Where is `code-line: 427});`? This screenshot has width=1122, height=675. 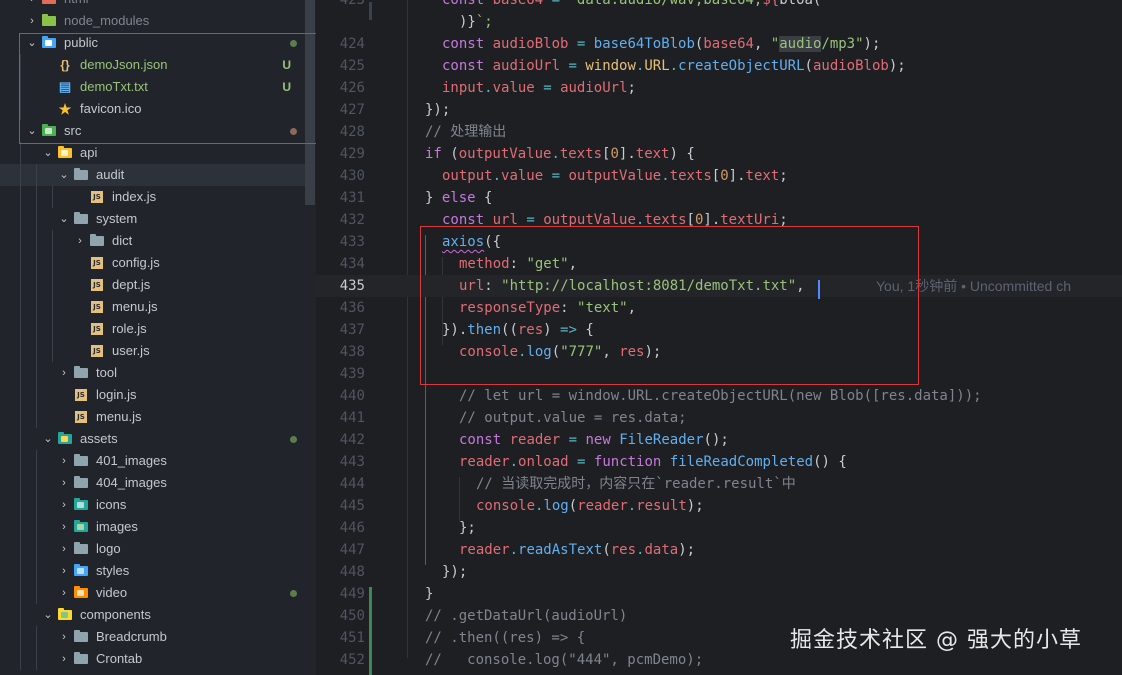
code-line: 427}); is located at coordinates (719, 110).